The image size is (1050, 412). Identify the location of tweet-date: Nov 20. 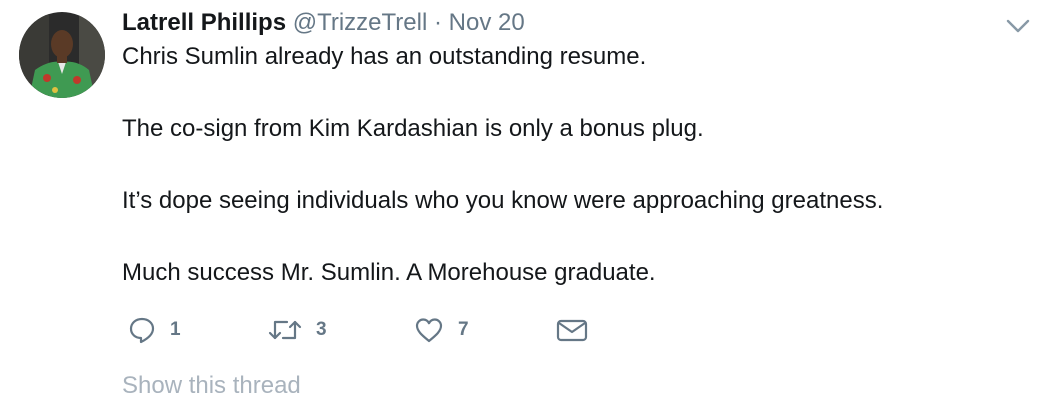
(487, 22).